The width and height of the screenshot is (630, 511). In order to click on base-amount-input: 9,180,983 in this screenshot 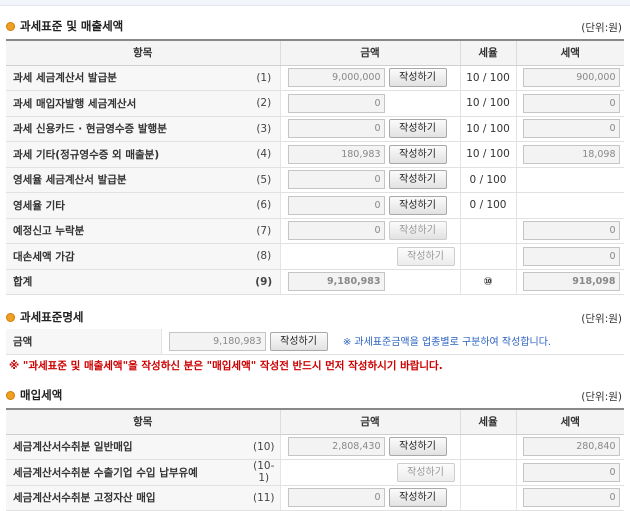, I will do `click(217, 341)`.